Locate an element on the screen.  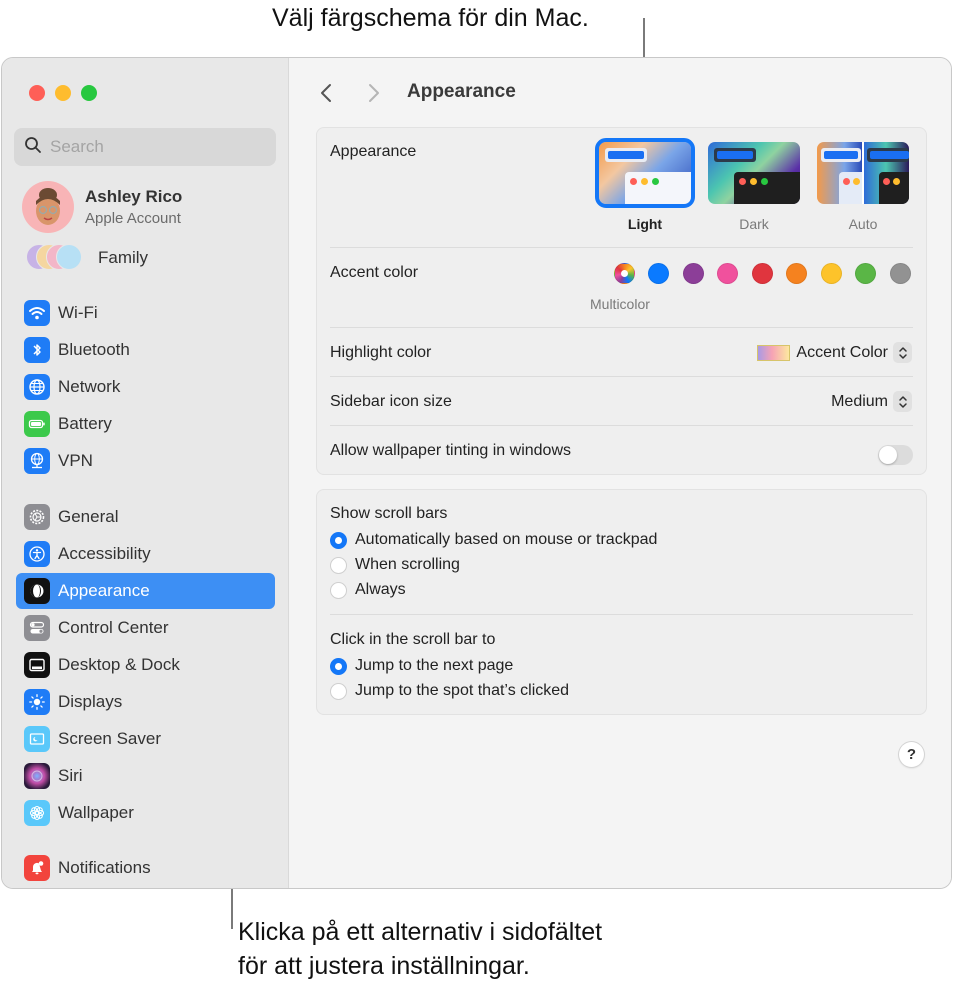
sidebar-icon-size-popup: Medium is located at coordinates (871, 401).